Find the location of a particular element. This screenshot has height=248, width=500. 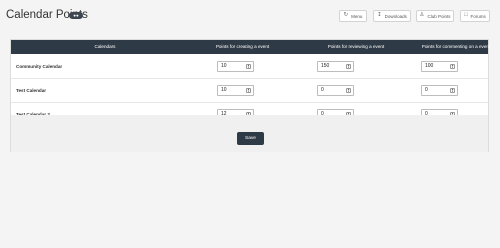

club-points-button-label: Club Points is located at coordinates (439, 16).